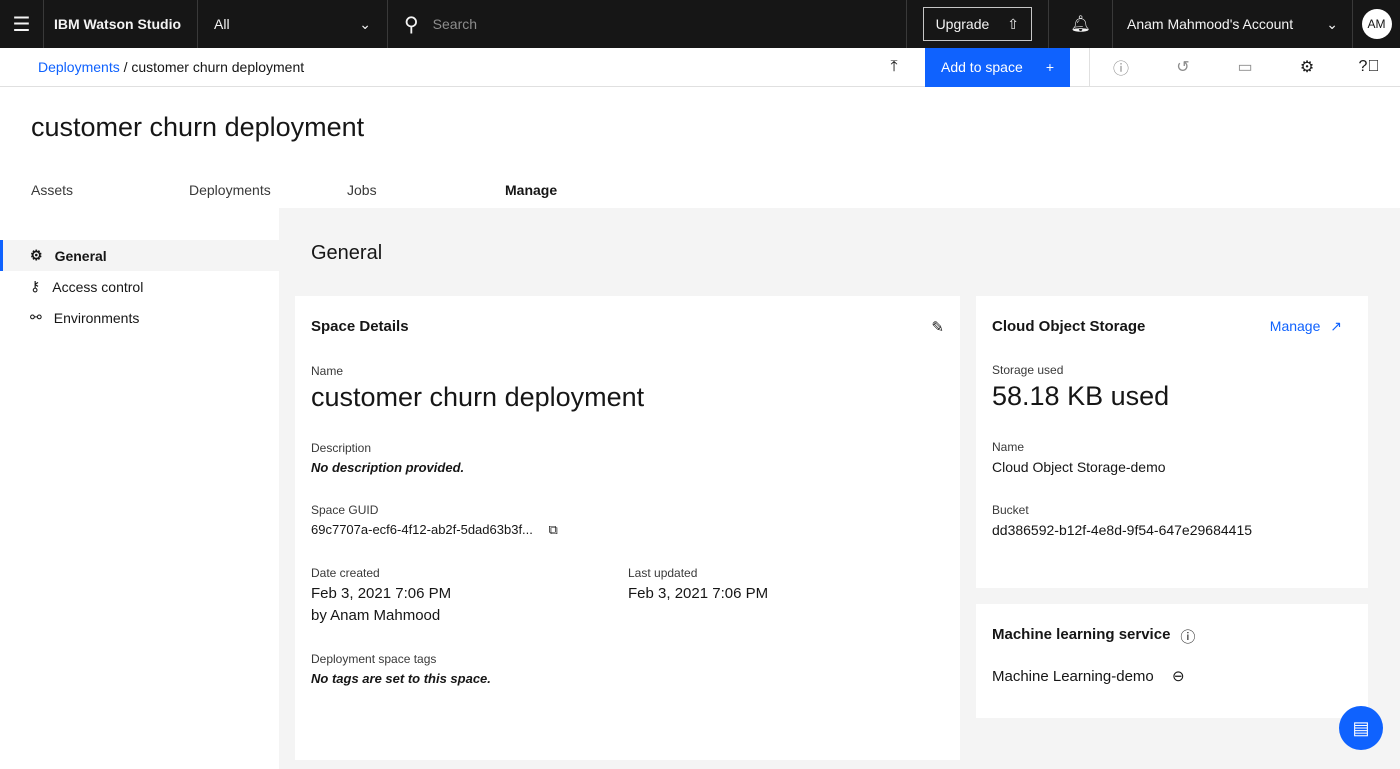  What do you see at coordinates (35, 286) in the screenshot?
I see `key-icon: ⚷` at bounding box center [35, 286].